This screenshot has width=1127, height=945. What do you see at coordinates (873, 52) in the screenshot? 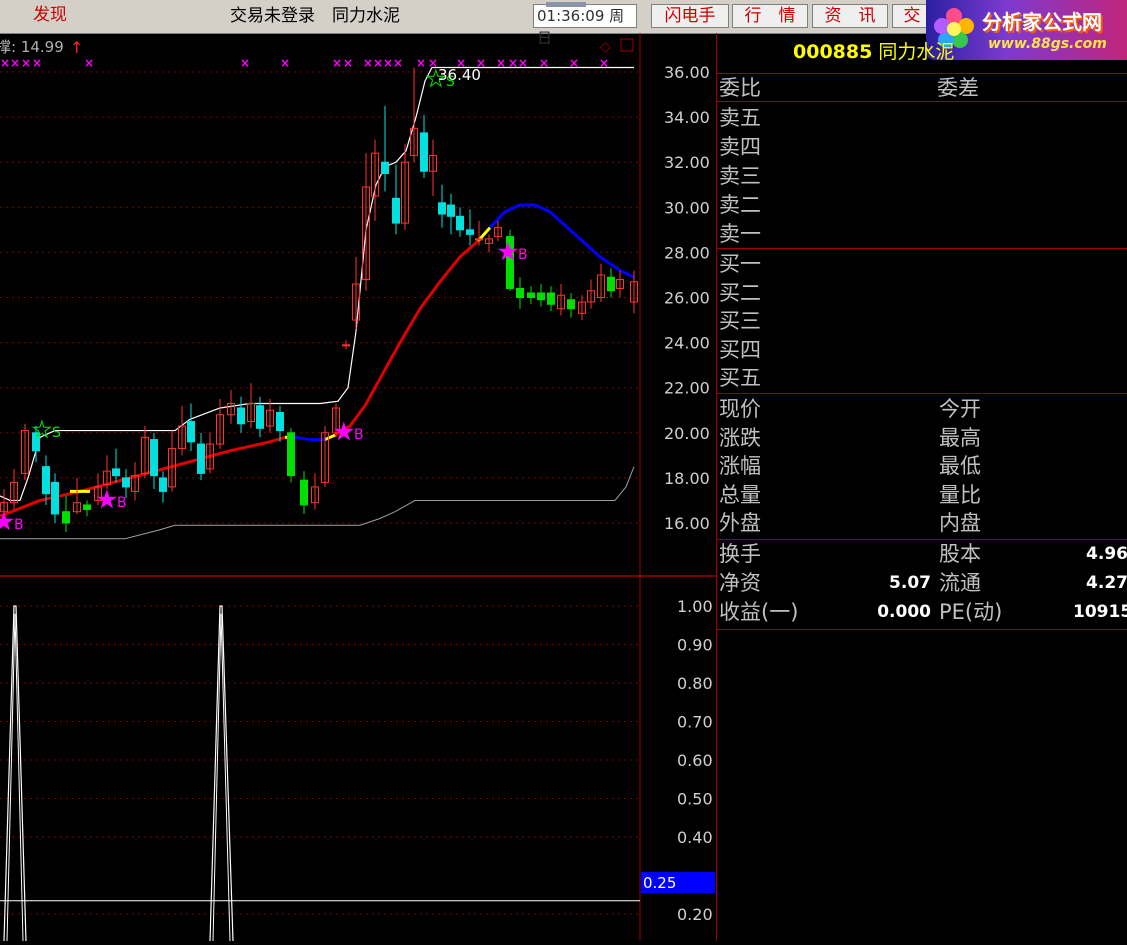
I see `stock-header: 000885 同力水泥` at bounding box center [873, 52].